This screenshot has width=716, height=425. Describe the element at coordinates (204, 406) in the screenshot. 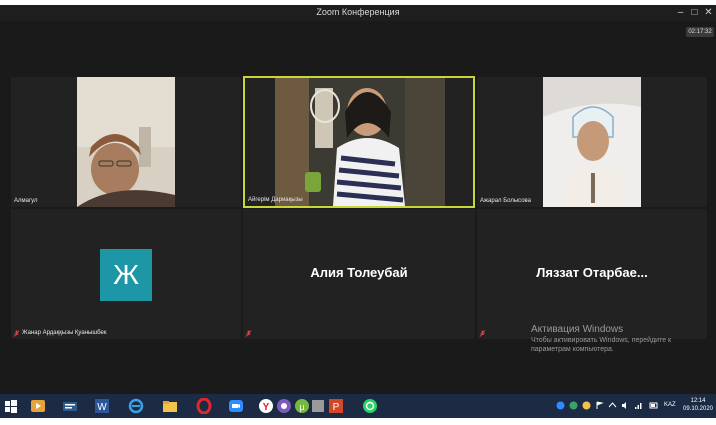

I see `opera-icon` at that location.